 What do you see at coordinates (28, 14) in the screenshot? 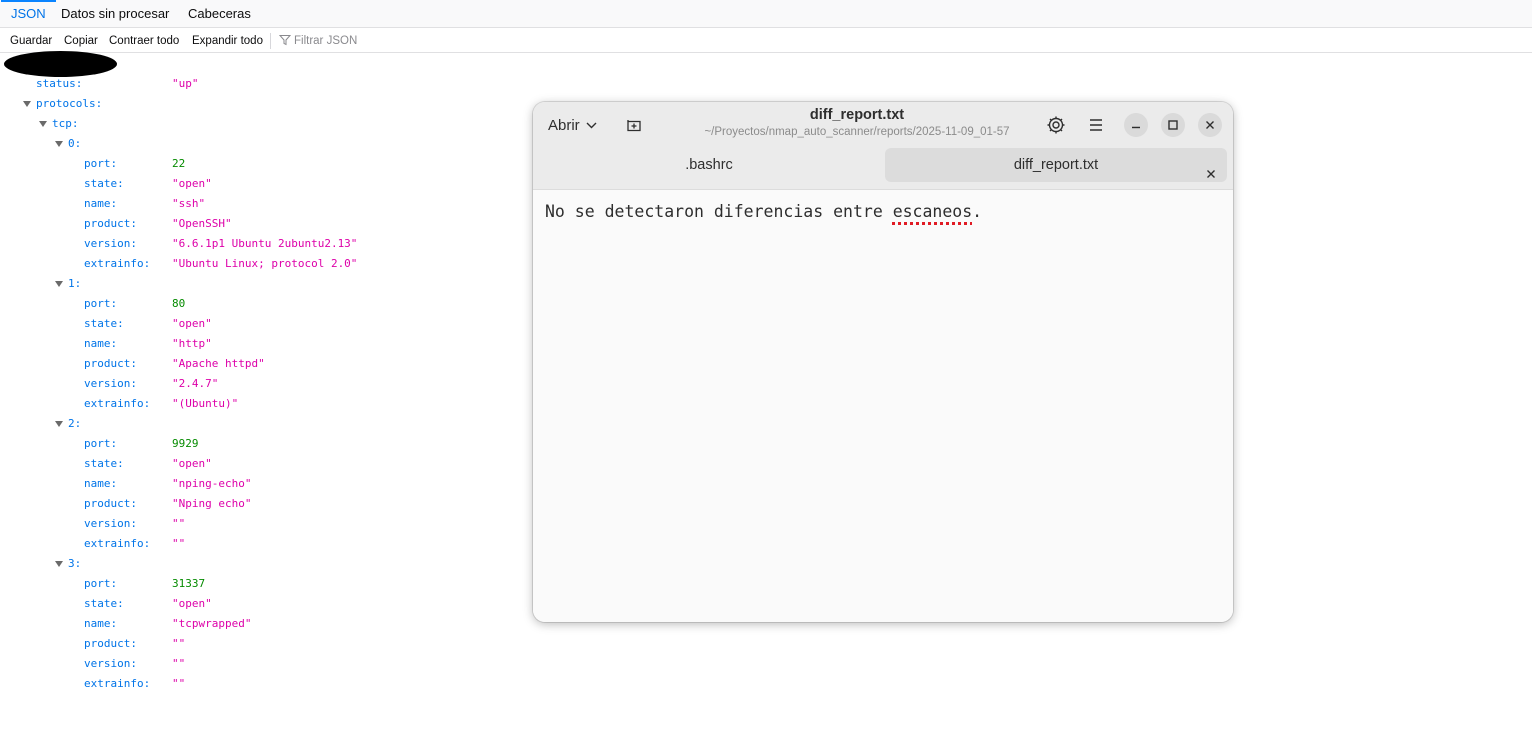
I see `tab-json: JSON` at bounding box center [28, 14].